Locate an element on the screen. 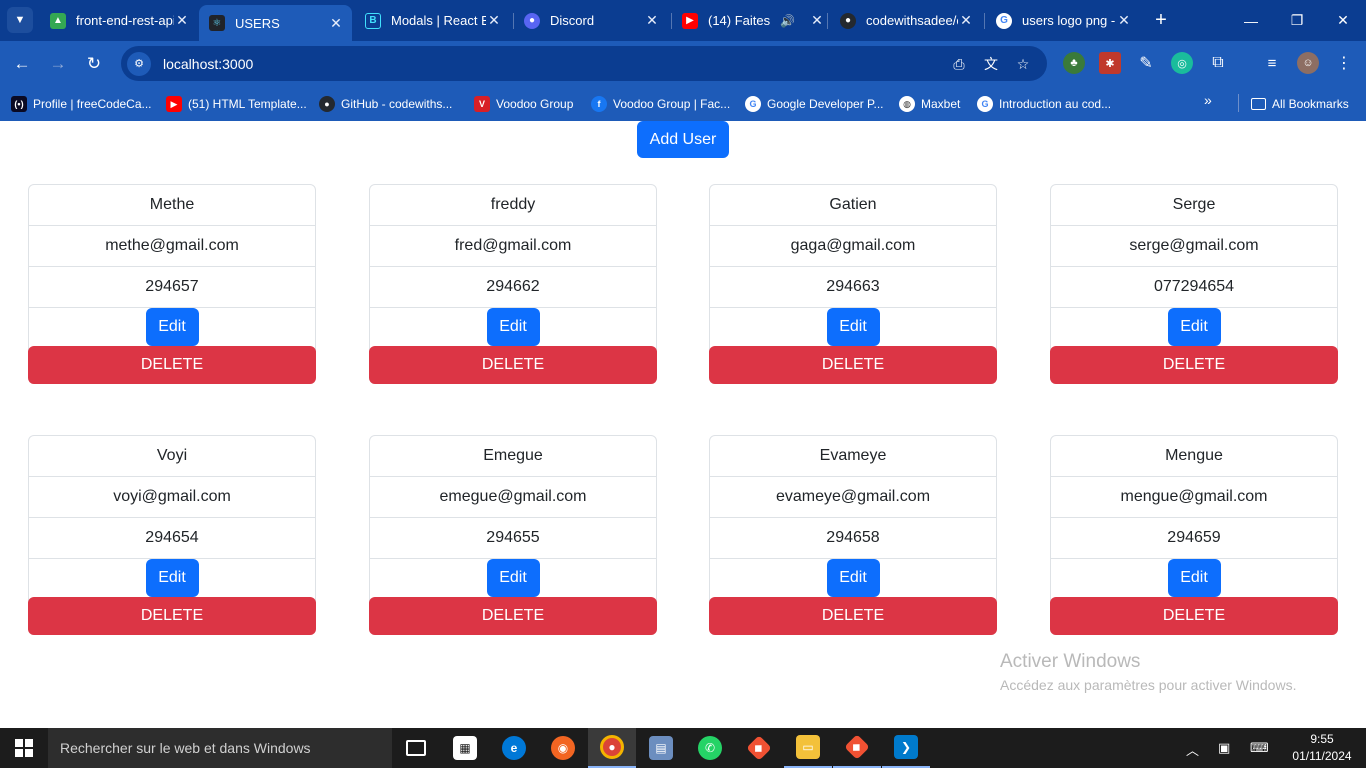 The width and height of the screenshot is (1366, 768). keyboard-icon: ⌨ is located at coordinates (1259, 748).